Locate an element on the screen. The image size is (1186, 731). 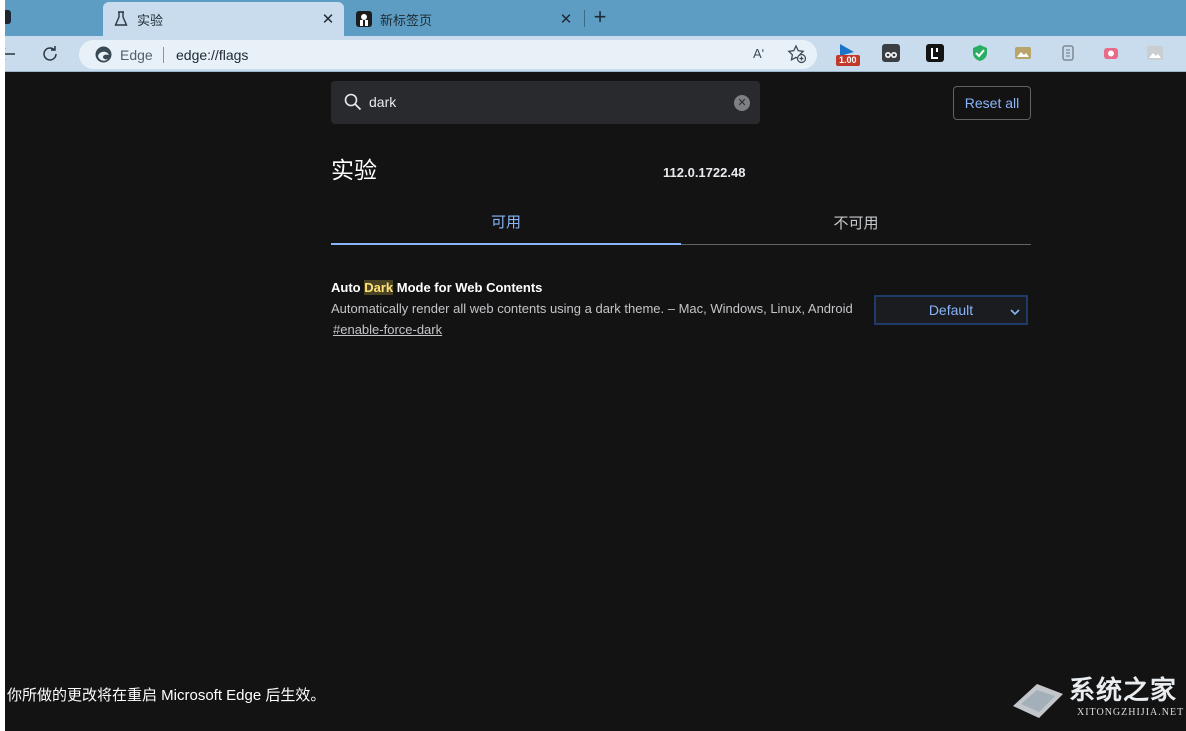
flags-tabs: 可用 不可用 is located at coordinates (681, 222).